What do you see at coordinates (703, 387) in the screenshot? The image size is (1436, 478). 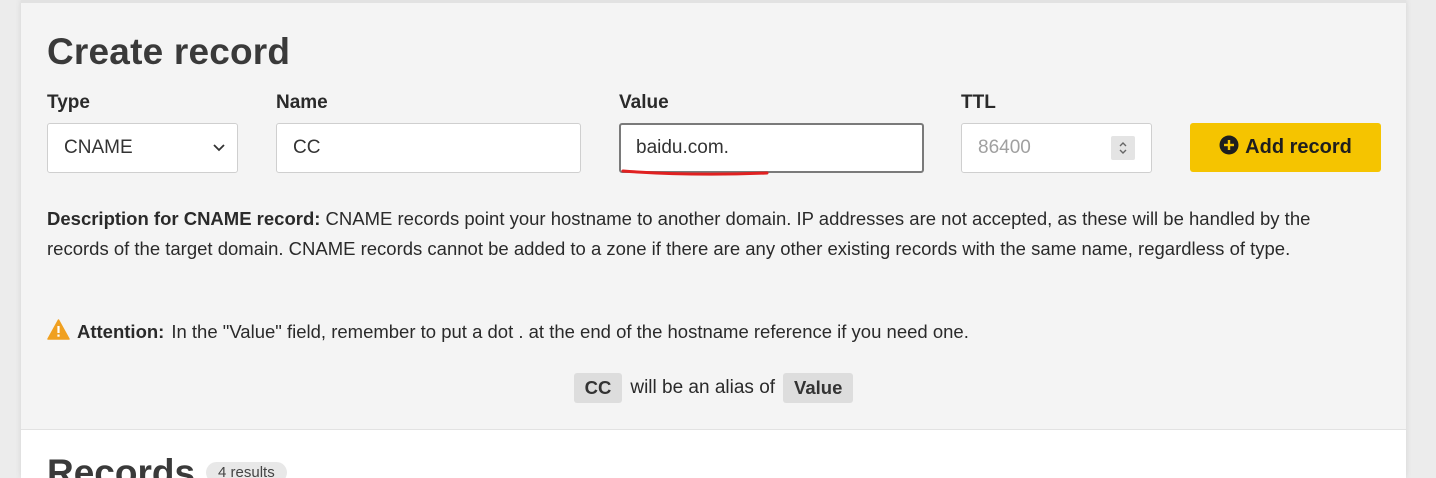 I see `alias-middle-text: will be an alias of` at bounding box center [703, 387].